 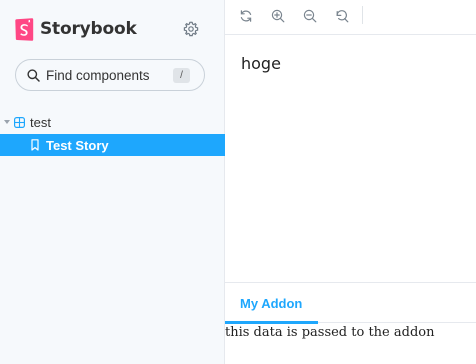 I want to click on zoom-out-icon, so click(x=310, y=16).